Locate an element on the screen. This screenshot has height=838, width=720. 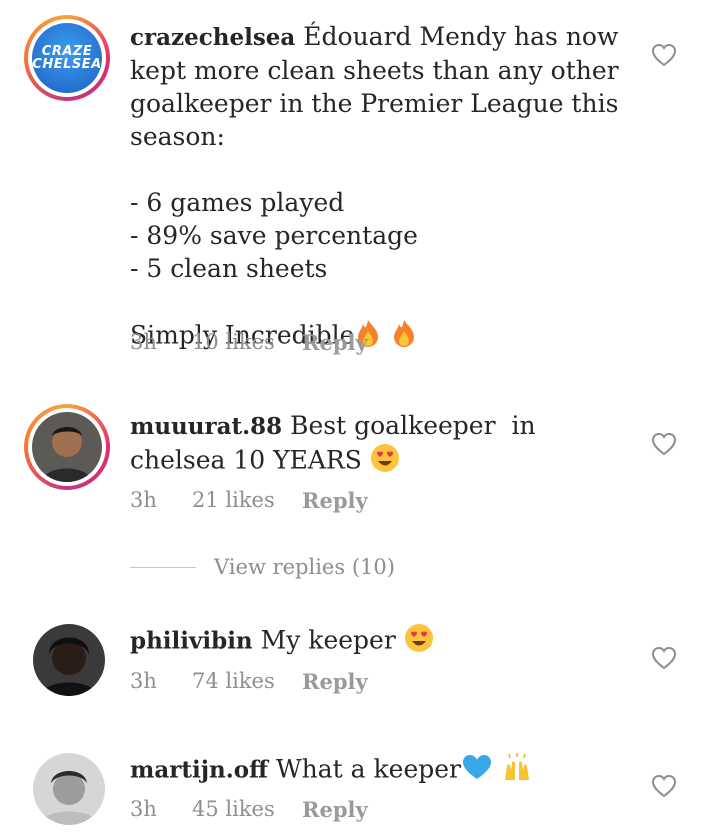
avatar: CRAZE CHELSEA is located at coordinates (67, 58).